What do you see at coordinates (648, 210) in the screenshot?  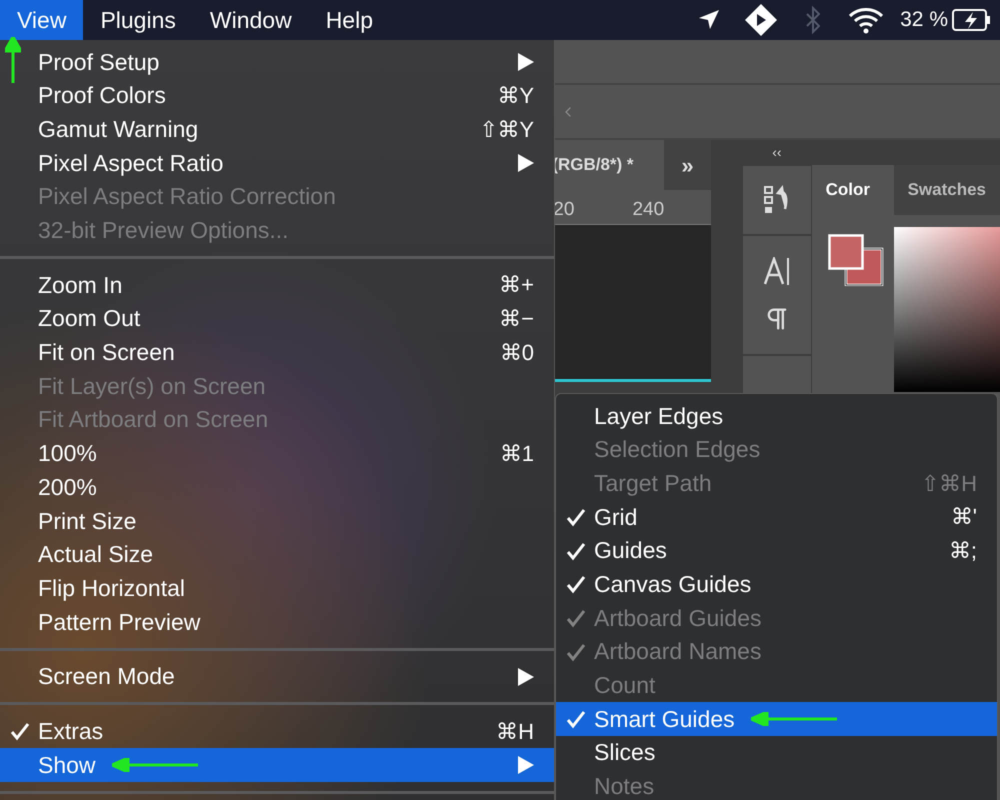 I see `ruler-label: 240` at bounding box center [648, 210].